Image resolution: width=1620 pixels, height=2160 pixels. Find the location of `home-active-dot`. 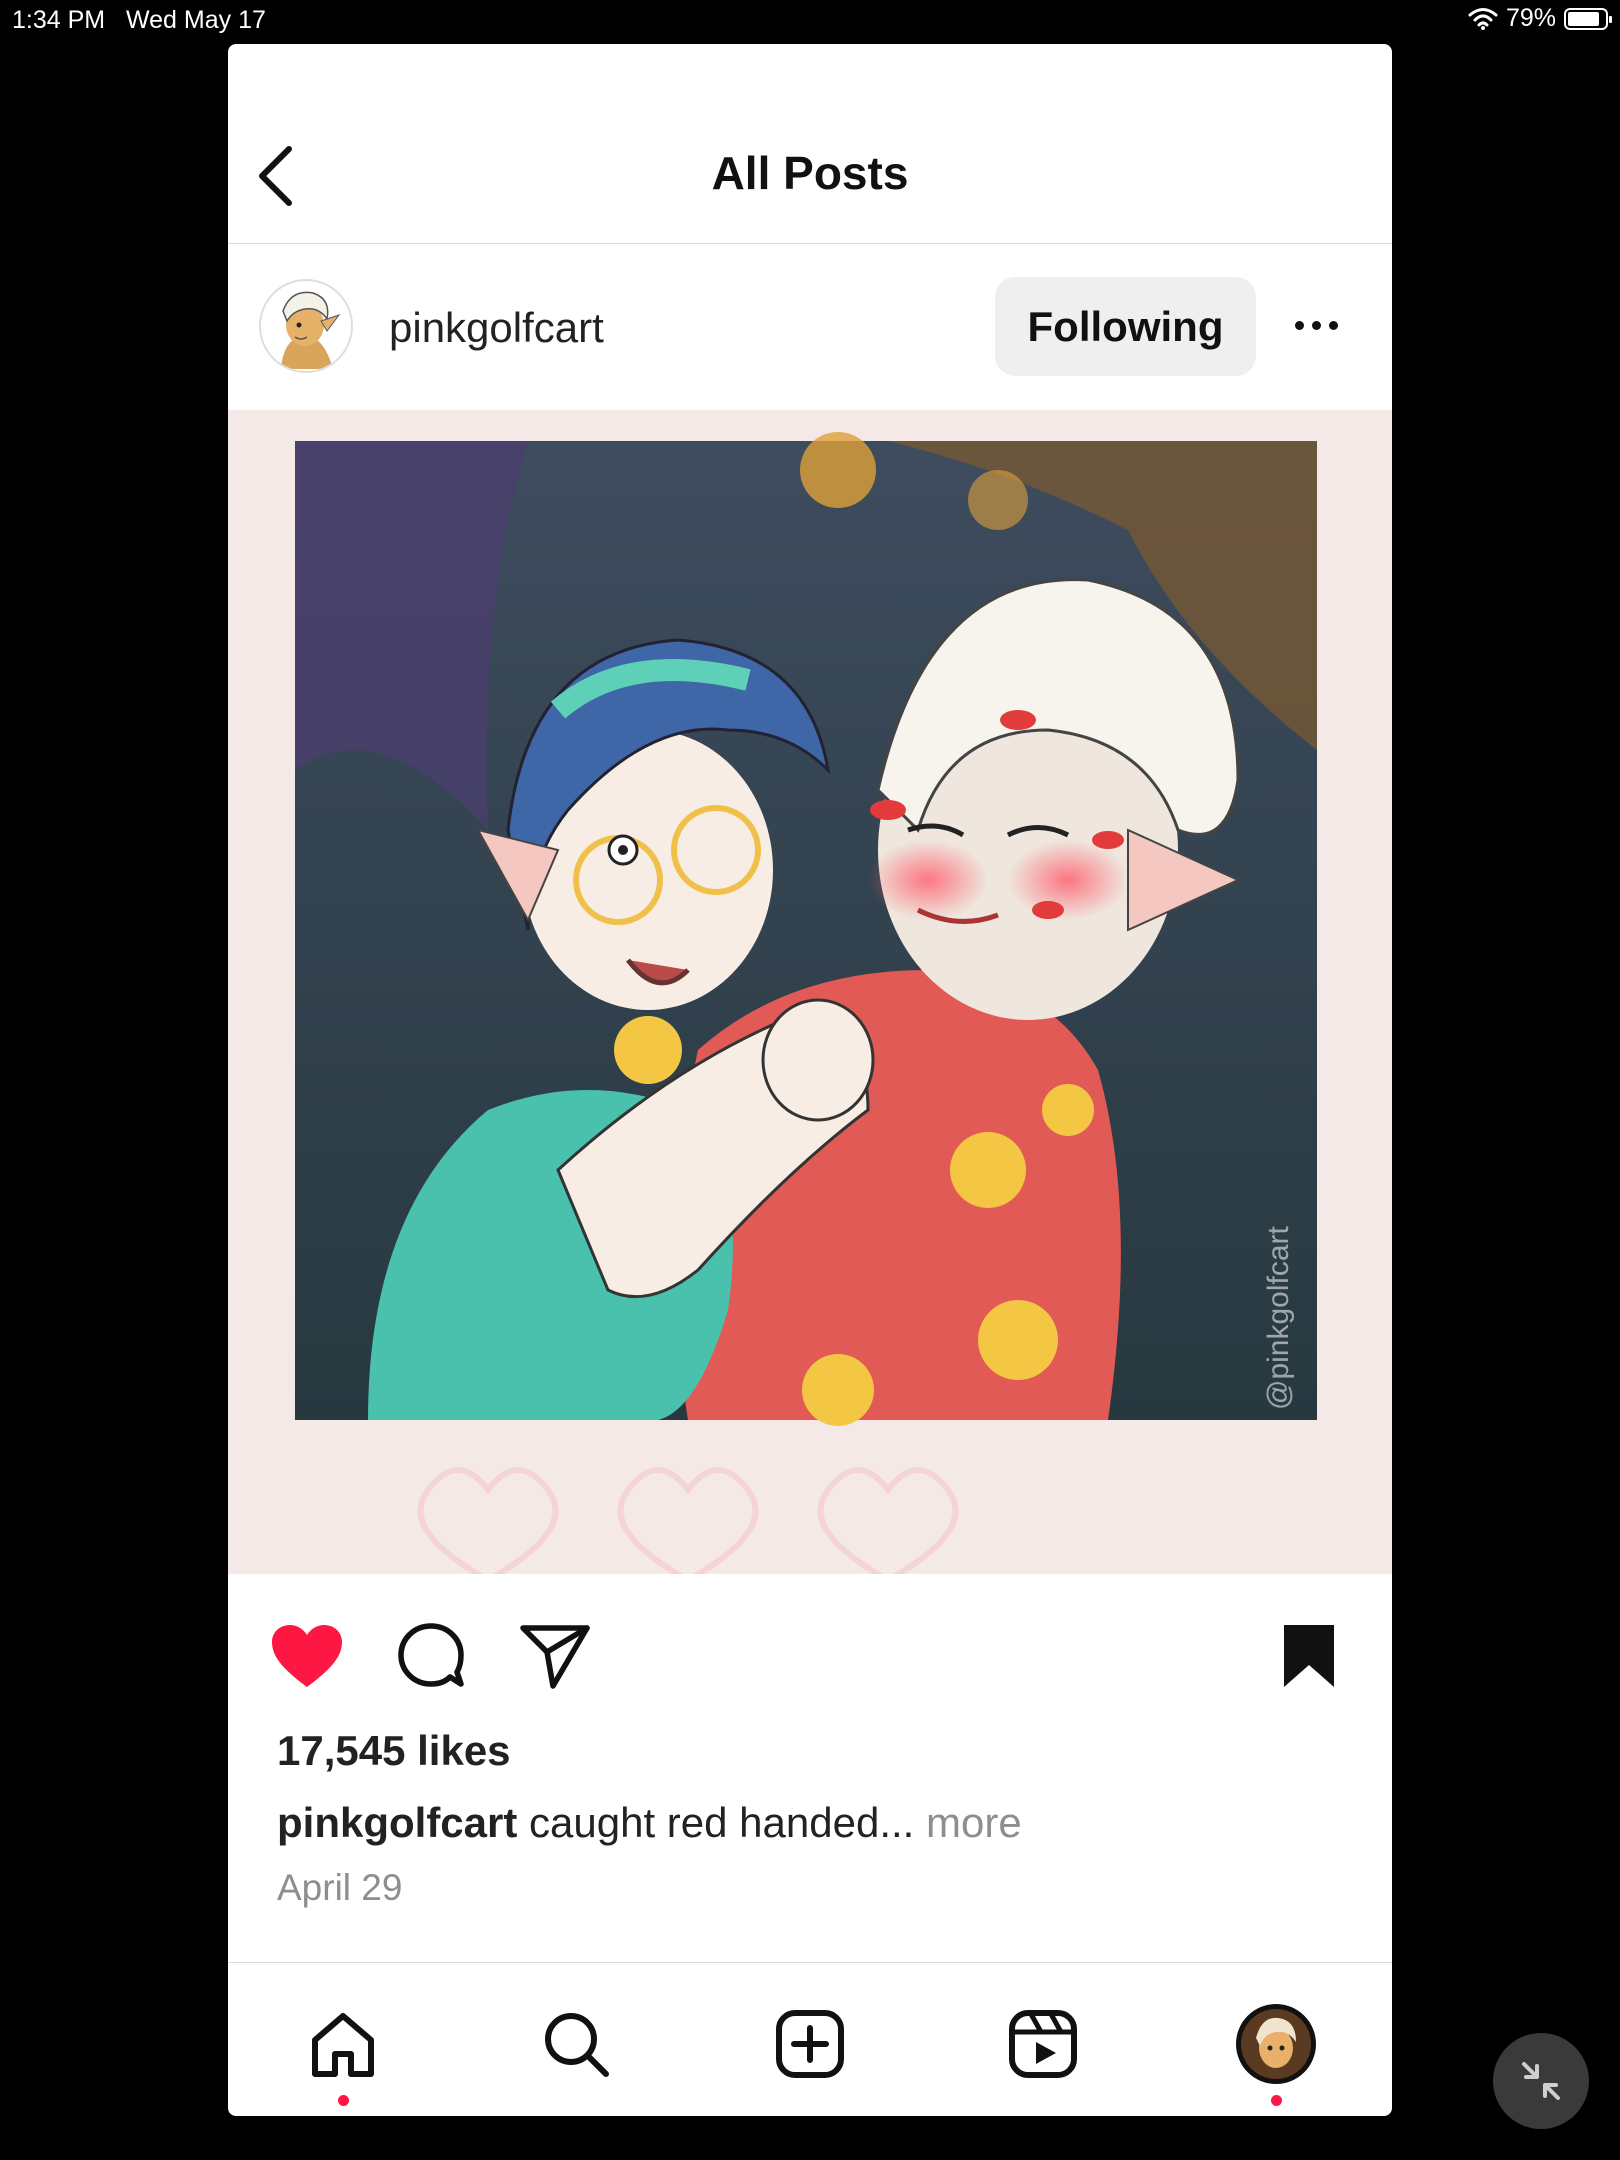

home-active-dot is located at coordinates (343, 2100).